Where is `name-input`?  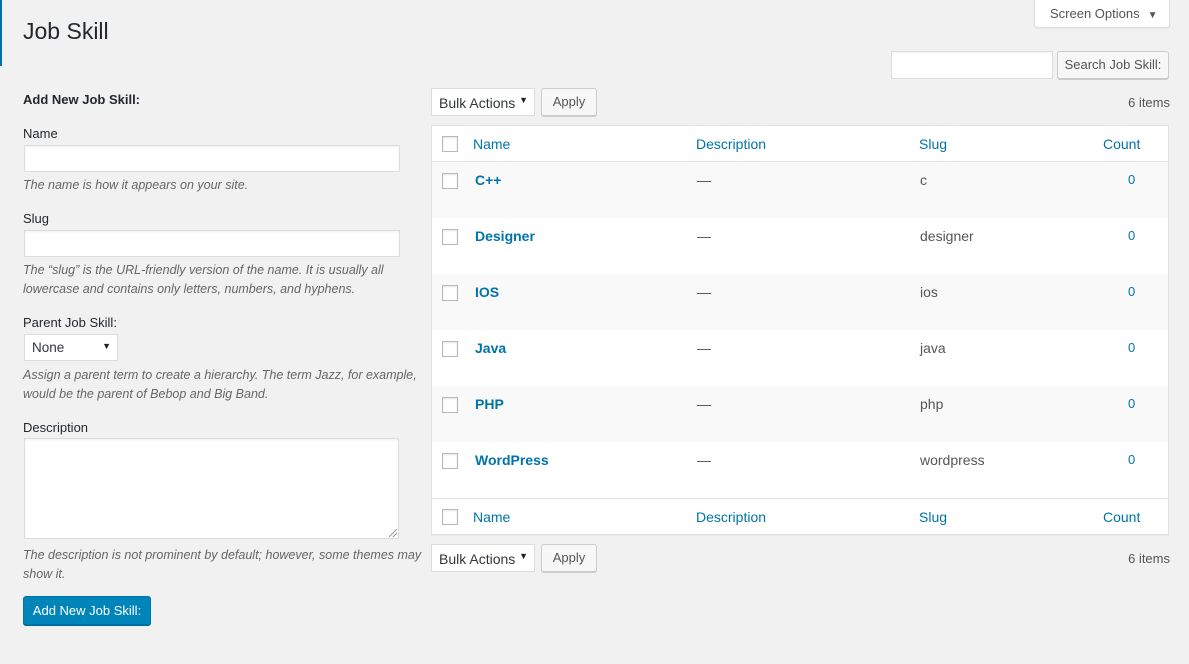 name-input is located at coordinates (212, 158).